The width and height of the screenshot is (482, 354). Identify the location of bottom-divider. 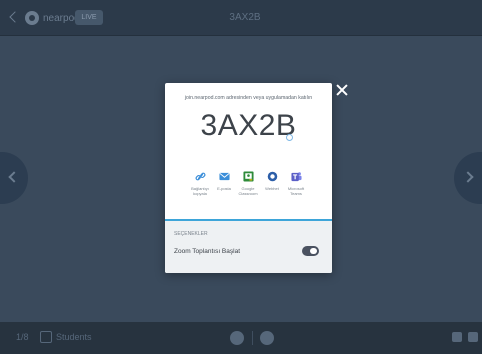
(252, 338).